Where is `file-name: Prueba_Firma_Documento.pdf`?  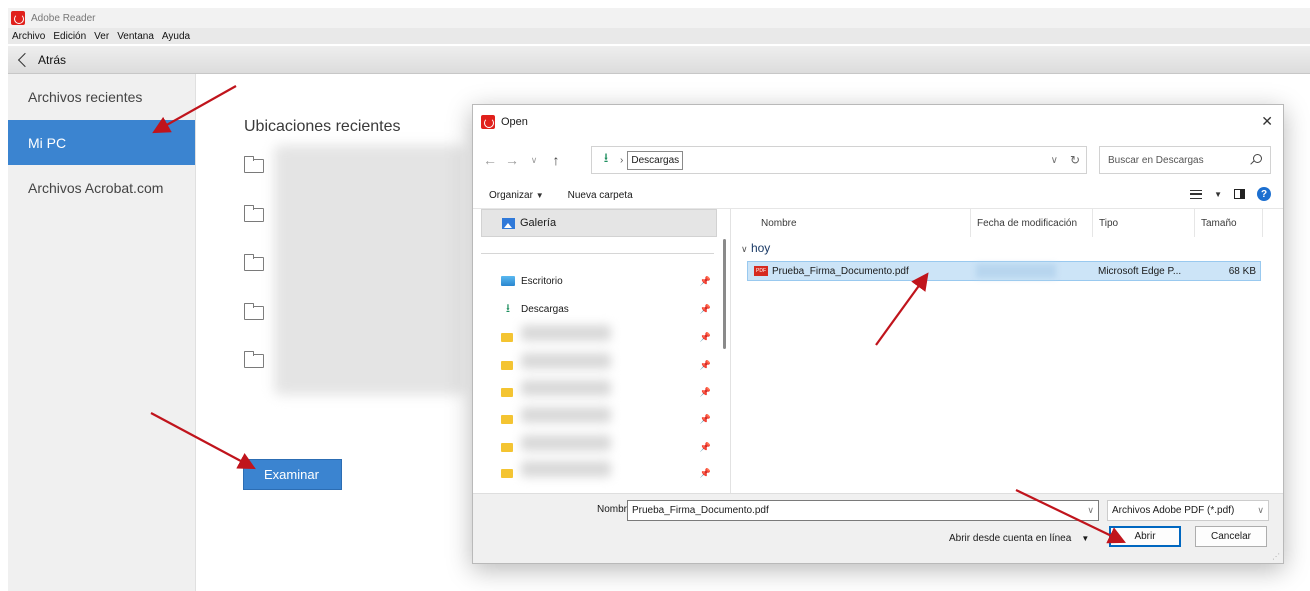 file-name: Prueba_Firma_Documento.pdf is located at coordinates (840, 271).